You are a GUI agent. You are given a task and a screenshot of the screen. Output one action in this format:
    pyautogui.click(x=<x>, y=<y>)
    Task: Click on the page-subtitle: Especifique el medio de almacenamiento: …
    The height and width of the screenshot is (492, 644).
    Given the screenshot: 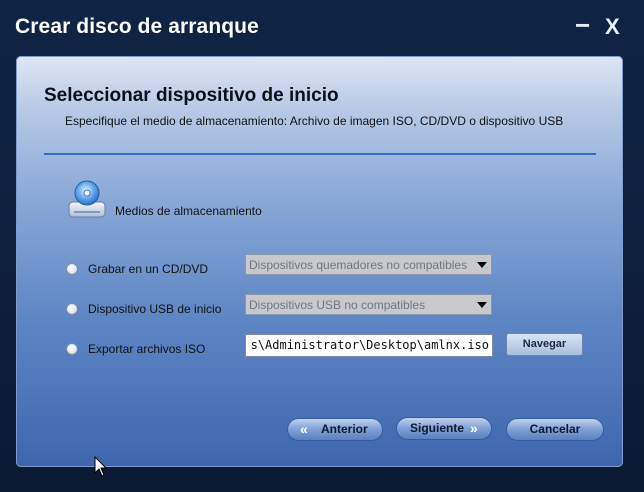 What is the action you would take?
    pyautogui.click(x=314, y=121)
    